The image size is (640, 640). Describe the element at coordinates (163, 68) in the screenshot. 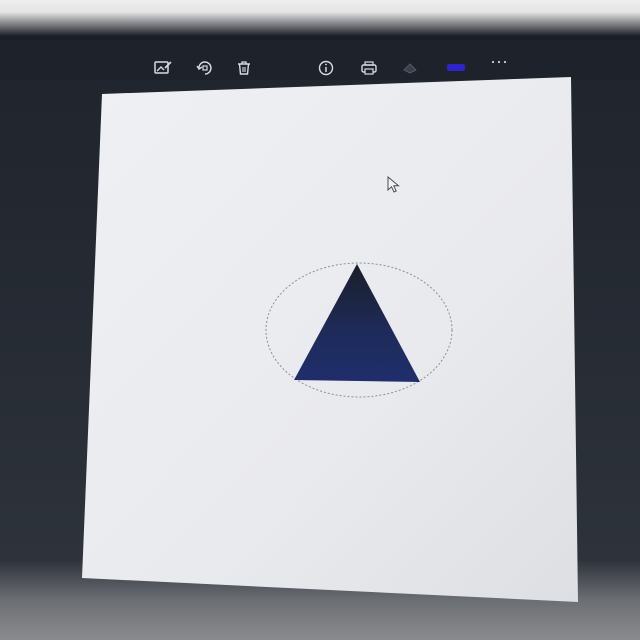

I see `edit-image-icon` at that location.